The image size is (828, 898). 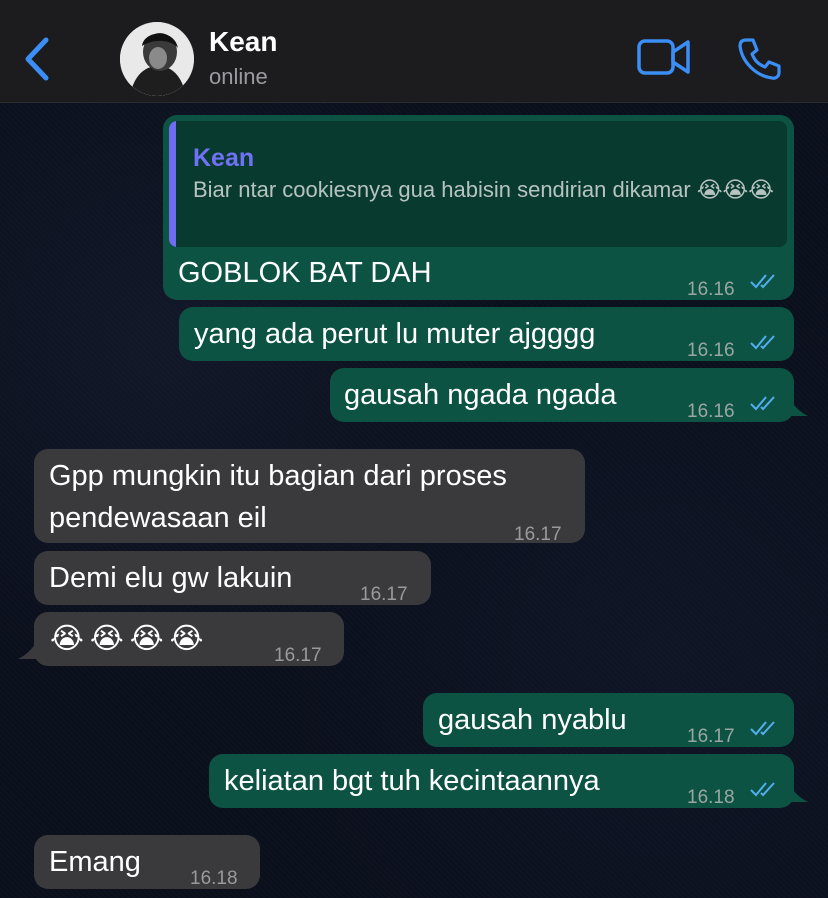 What do you see at coordinates (305, 273) in the screenshot?
I see `message-text: GOBLOK BAT DAH` at bounding box center [305, 273].